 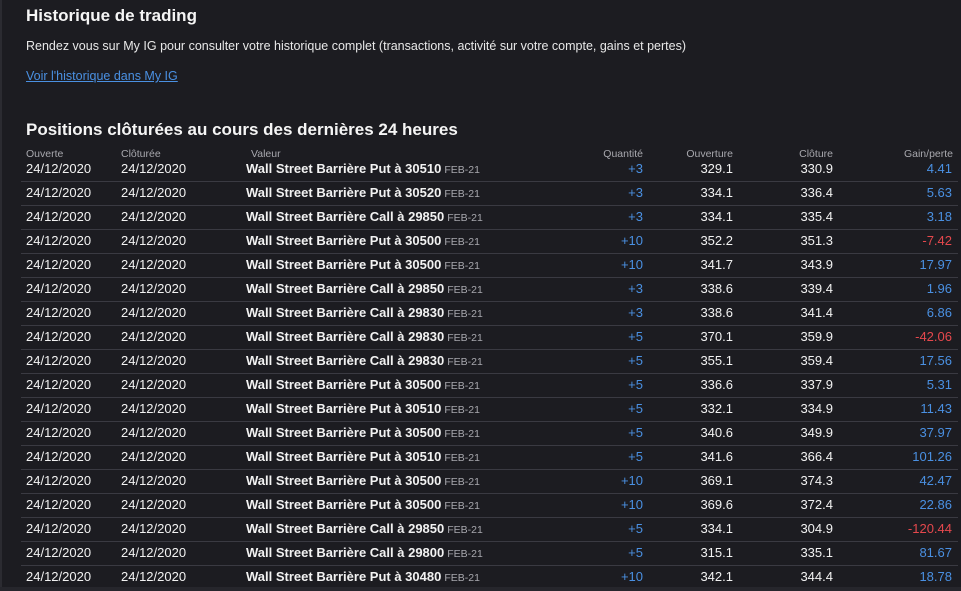 What do you see at coordinates (933, 336) in the screenshot?
I see `cell-profit-loss: -42.06` at bounding box center [933, 336].